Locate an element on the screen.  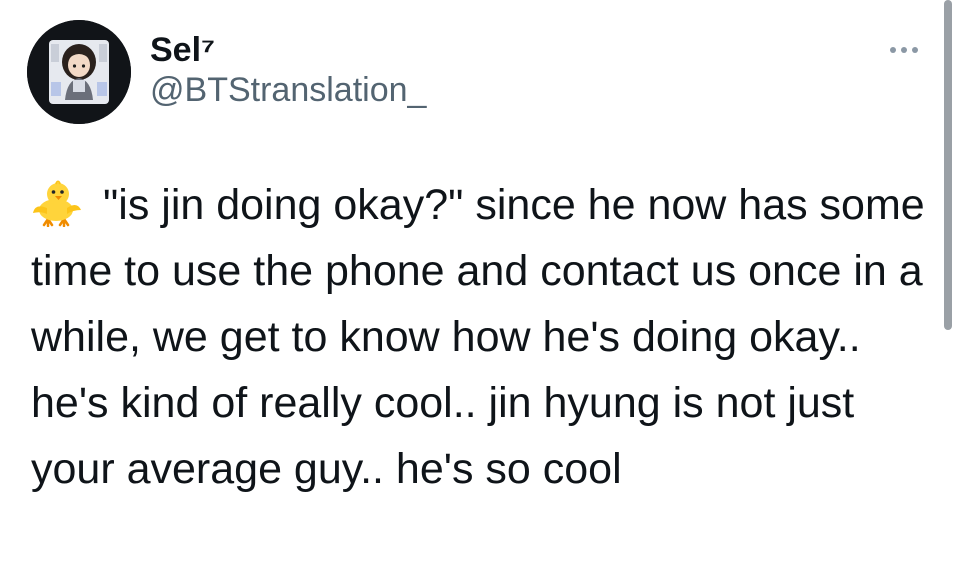
user-handle: @BTStranslation_ is located at coordinates (288, 90).